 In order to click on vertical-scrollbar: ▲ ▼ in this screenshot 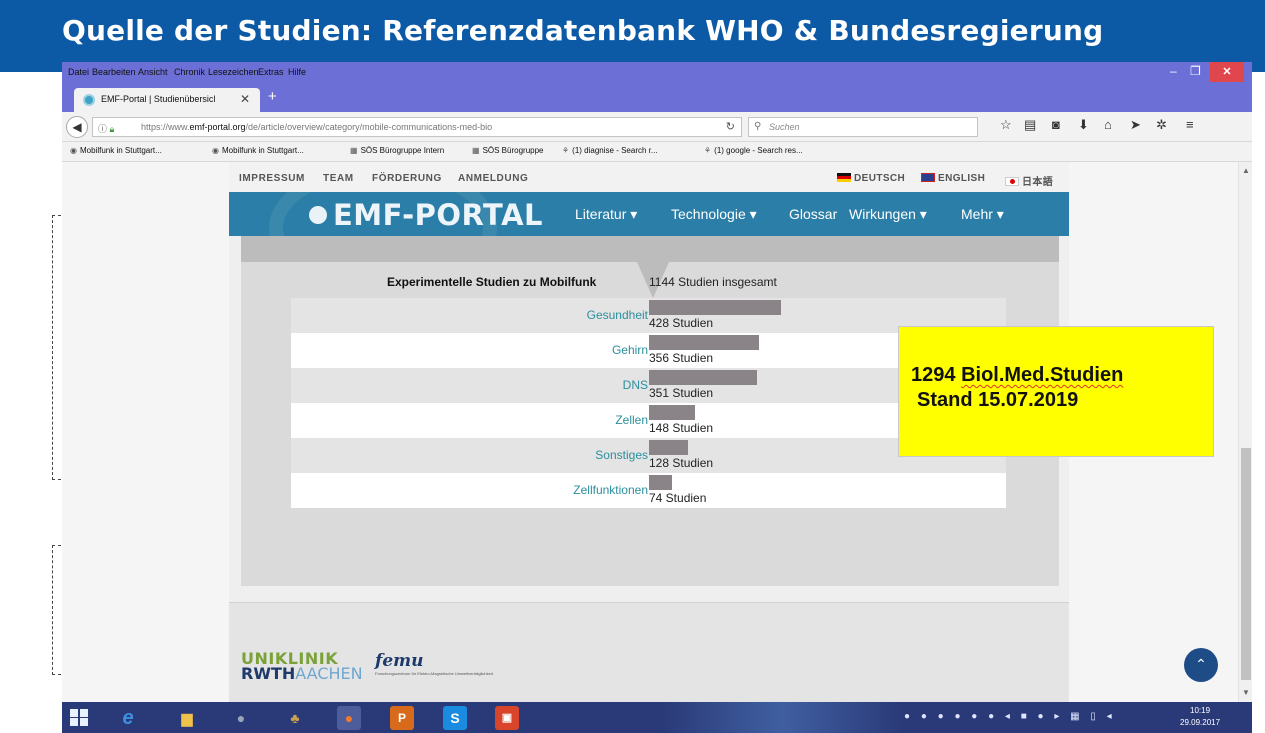, I will do `click(1245, 432)`.